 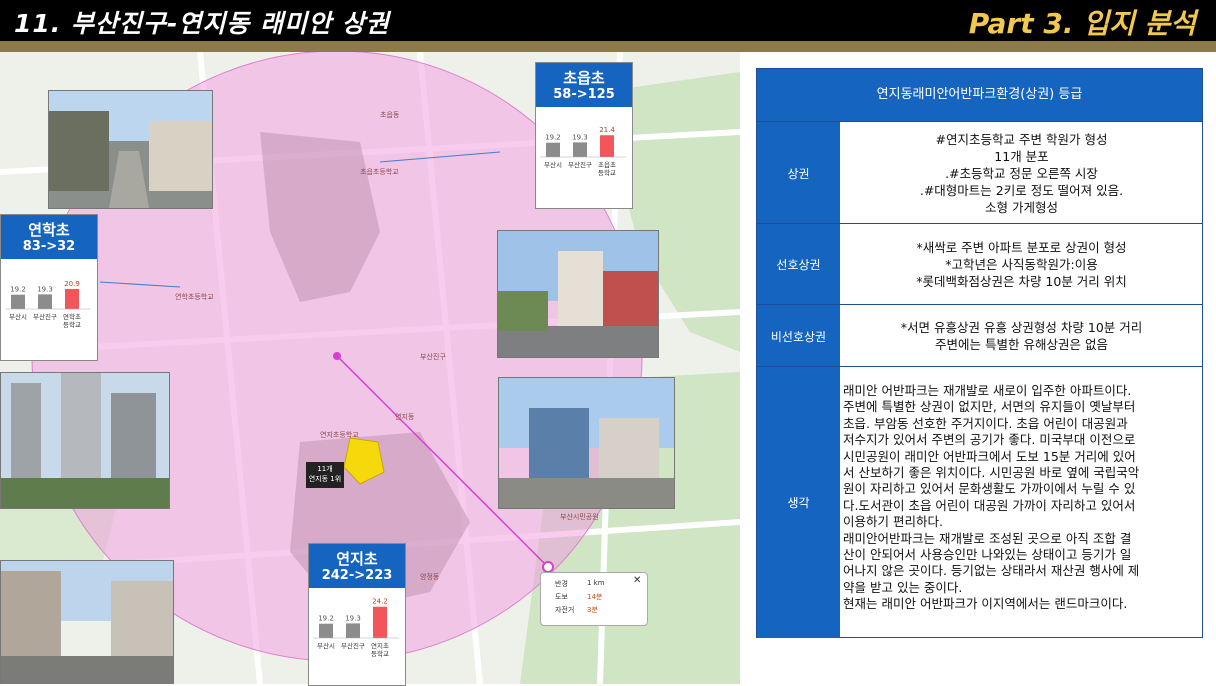 What do you see at coordinates (989, 440) in the screenshot?
I see `row-line: 저수지가 있어서 주변의 공기가 좋다. 미국부대 이전으로` at bounding box center [989, 440].